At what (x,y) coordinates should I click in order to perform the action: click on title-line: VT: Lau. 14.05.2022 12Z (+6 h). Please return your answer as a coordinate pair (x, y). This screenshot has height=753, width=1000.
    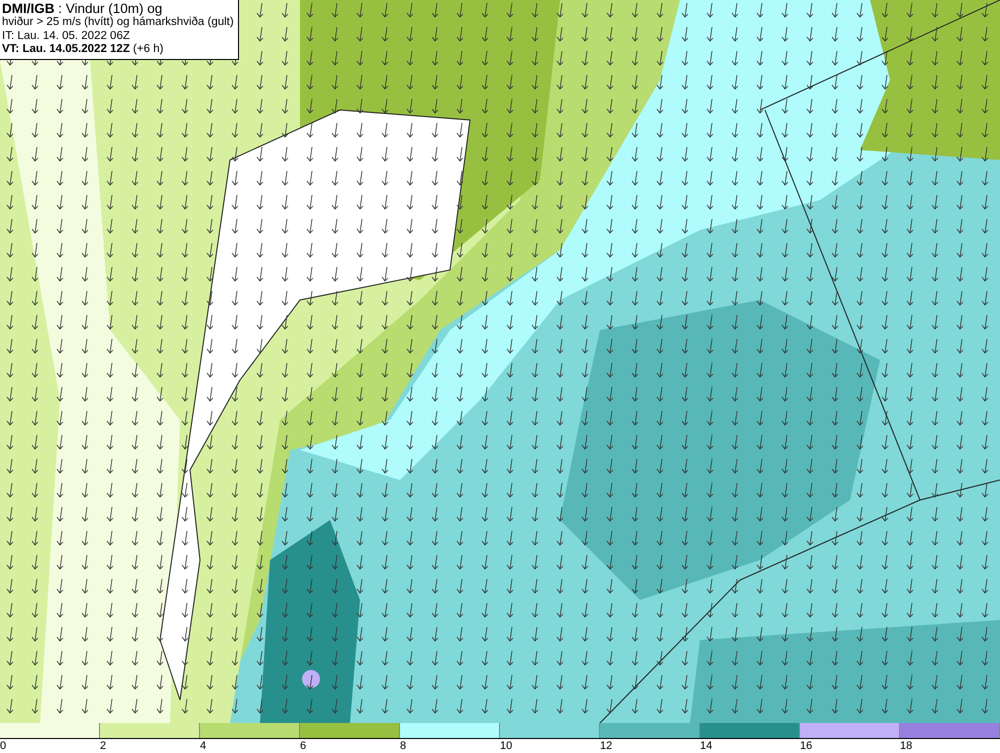
    Looking at the image, I should click on (83, 49).